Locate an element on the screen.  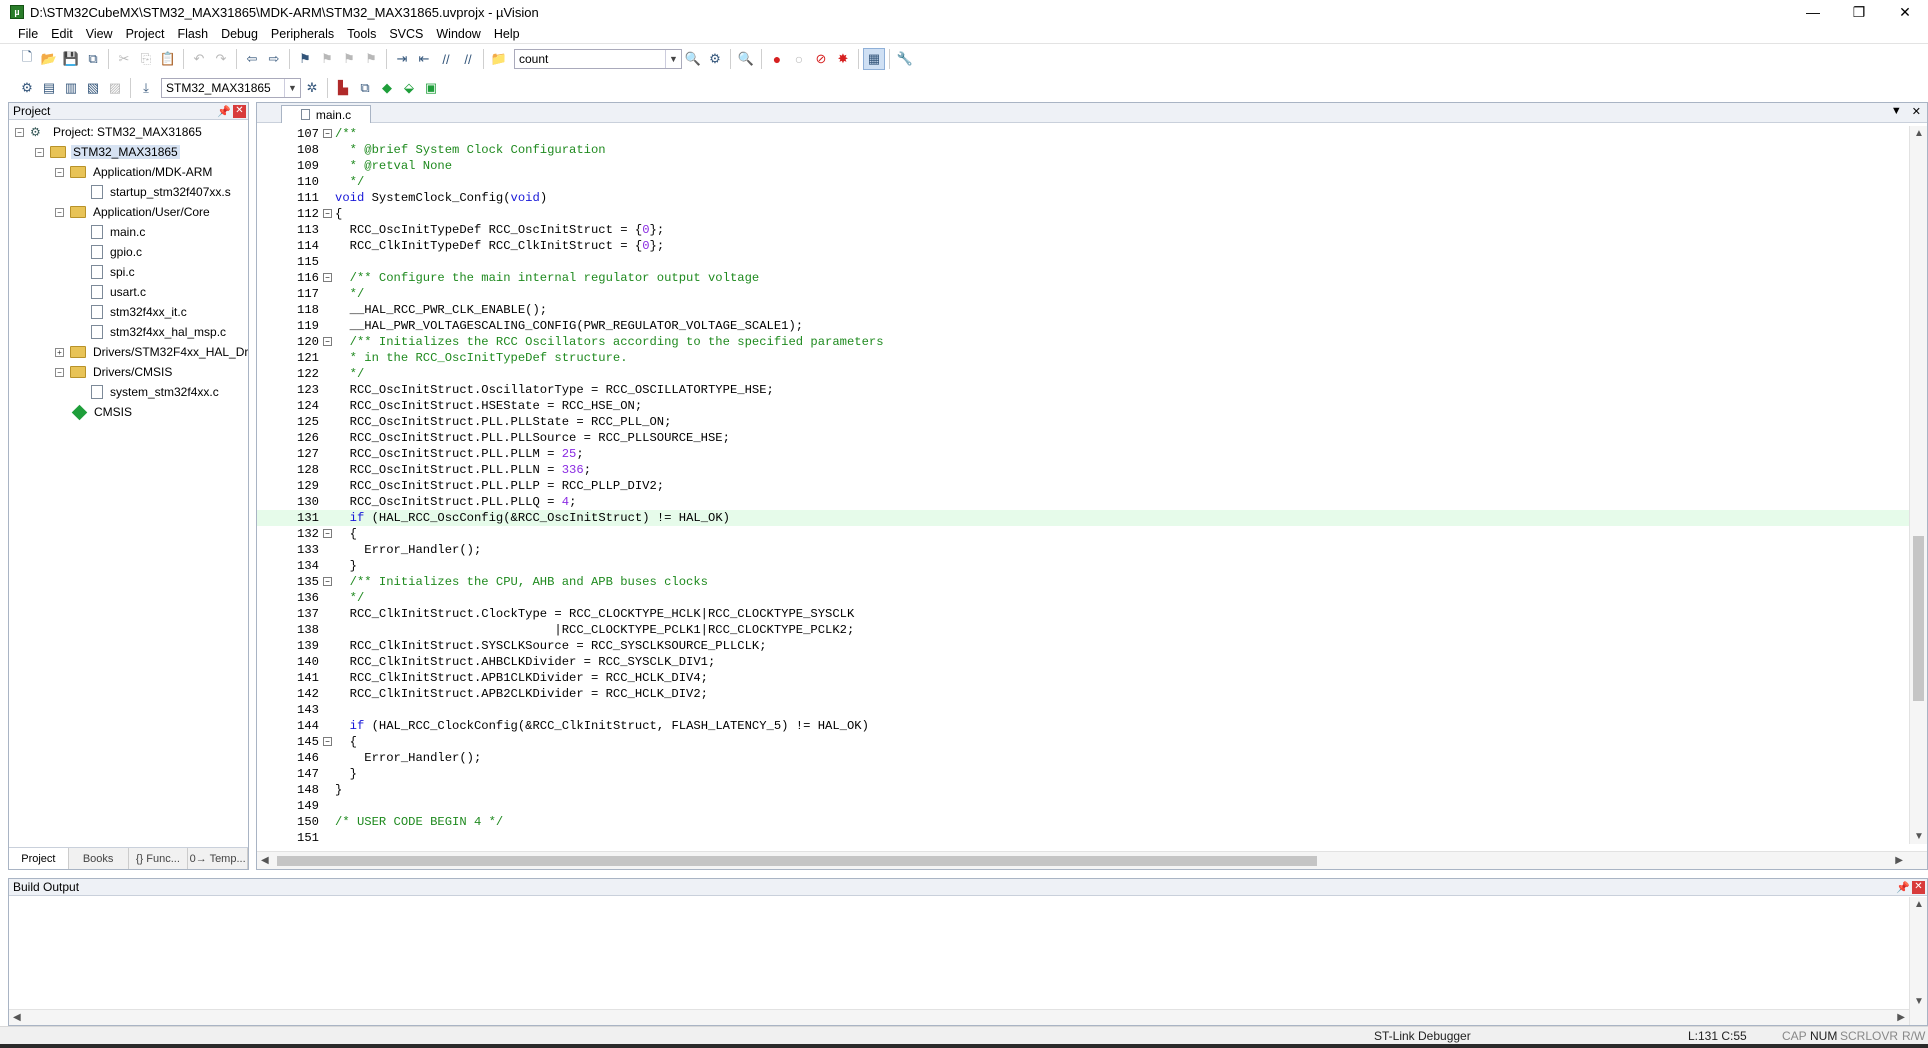
code-line: 136 */ is located at coordinates (1083, 598).